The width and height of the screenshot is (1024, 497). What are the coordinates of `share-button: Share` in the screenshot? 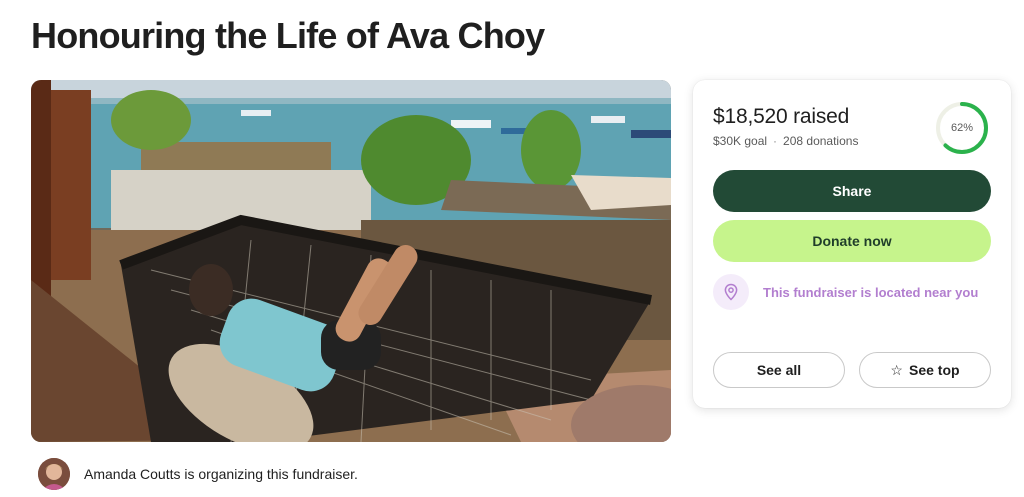 It's located at (852, 191).